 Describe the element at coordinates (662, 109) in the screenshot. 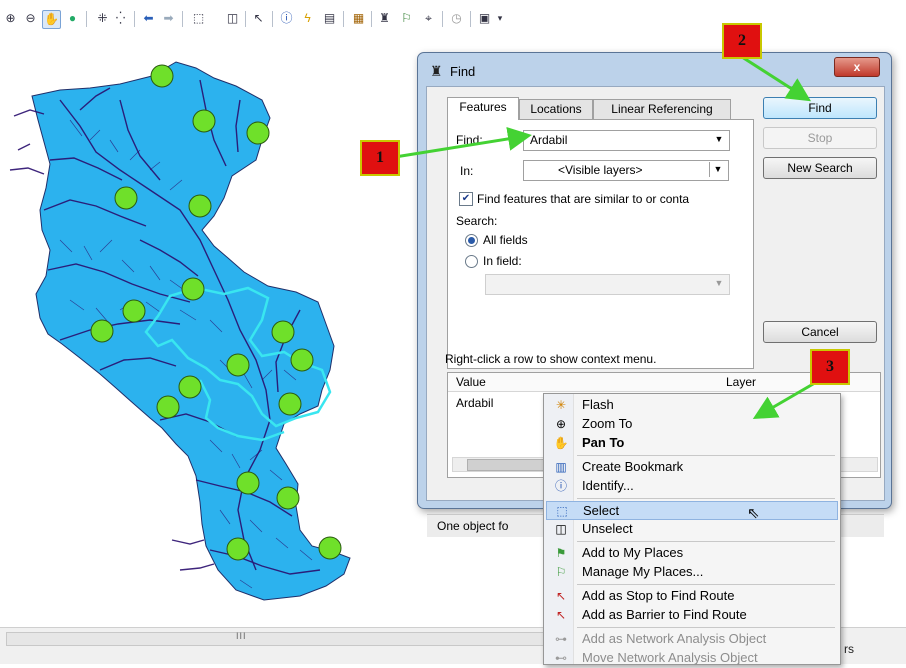

I see `tab-linear-referencing: Linear Referencing` at that location.